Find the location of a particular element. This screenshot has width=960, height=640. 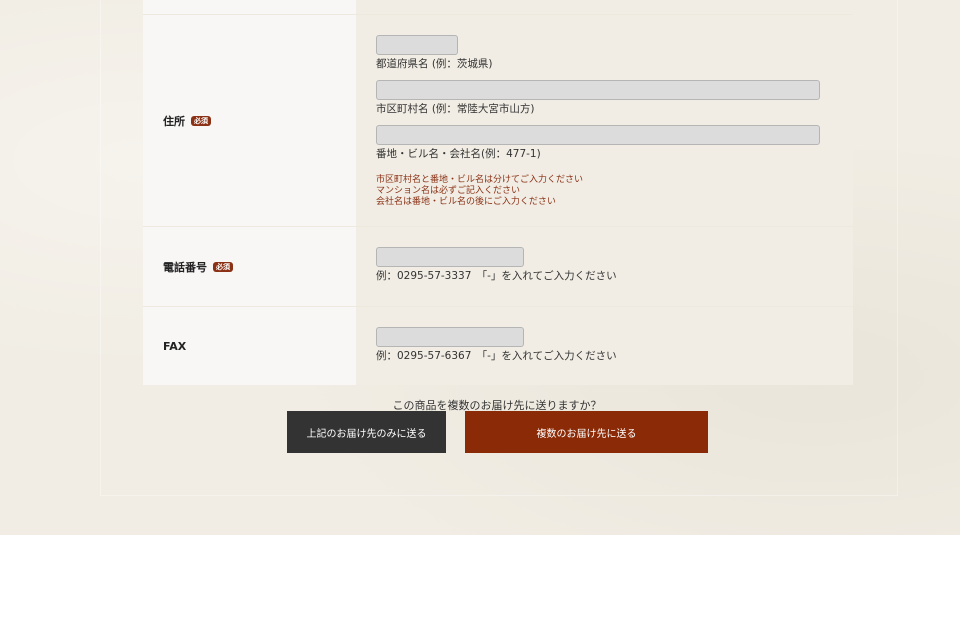

address-note: マンション名は必ずご記入ください is located at coordinates (448, 191).